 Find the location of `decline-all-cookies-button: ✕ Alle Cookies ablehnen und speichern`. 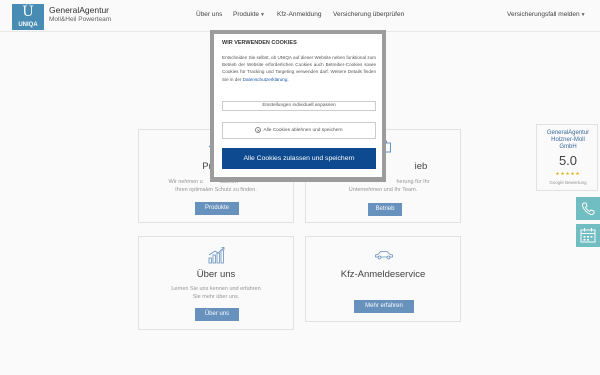

decline-all-cookies-button: ✕ Alle Cookies ablehnen und speichern is located at coordinates (299, 130).